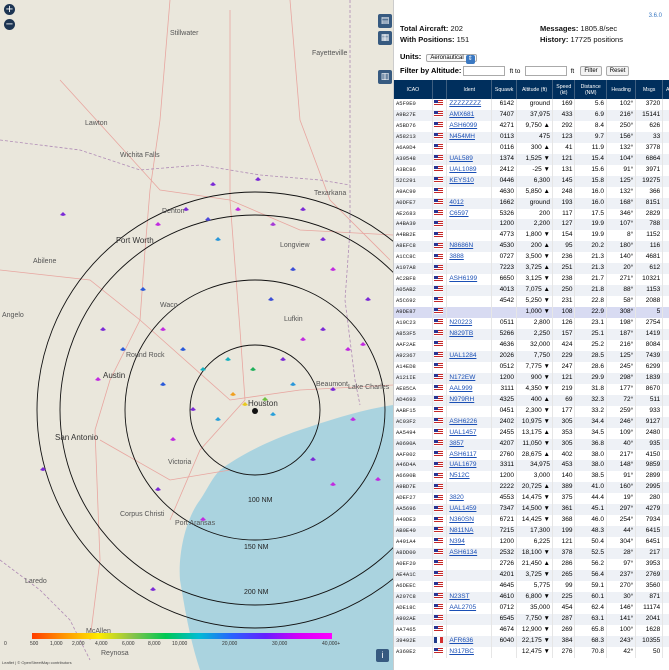 The height and width of the screenshot is (670, 669). Describe the element at coordinates (531, 422) in the screenshot. I see `table-row: AC03F2 ASH6226 2402 10,975 ▼ 305 34.4 246° 9127` at that location.